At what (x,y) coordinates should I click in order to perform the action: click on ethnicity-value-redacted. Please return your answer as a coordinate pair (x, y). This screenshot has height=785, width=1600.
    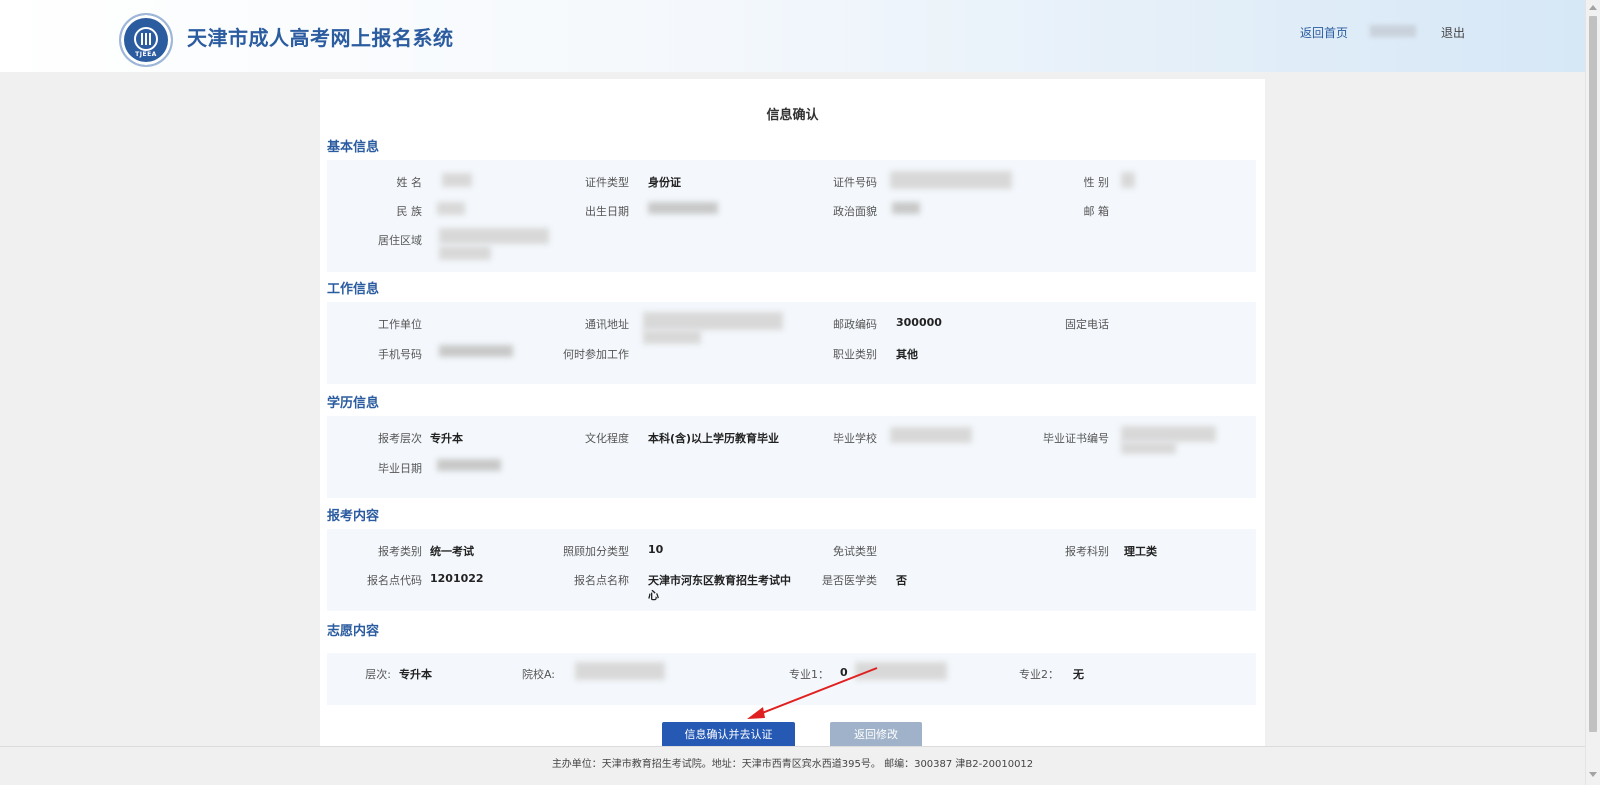
    Looking at the image, I should click on (451, 208).